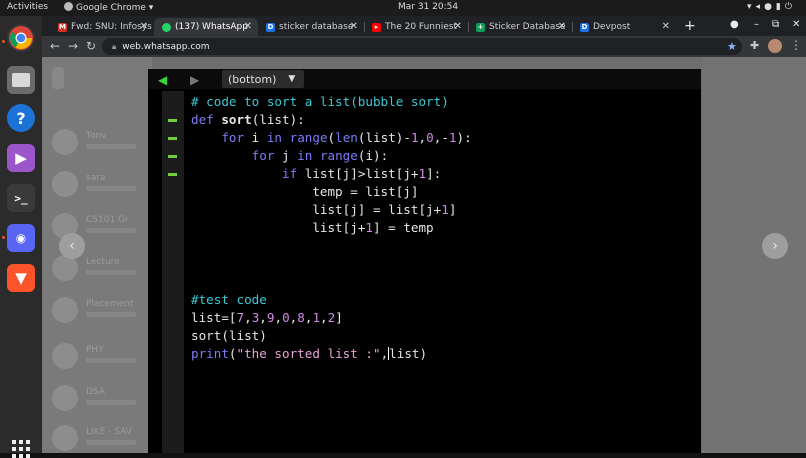  What do you see at coordinates (21, 118) in the screenshot?
I see `help-icon: ?` at bounding box center [21, 118].